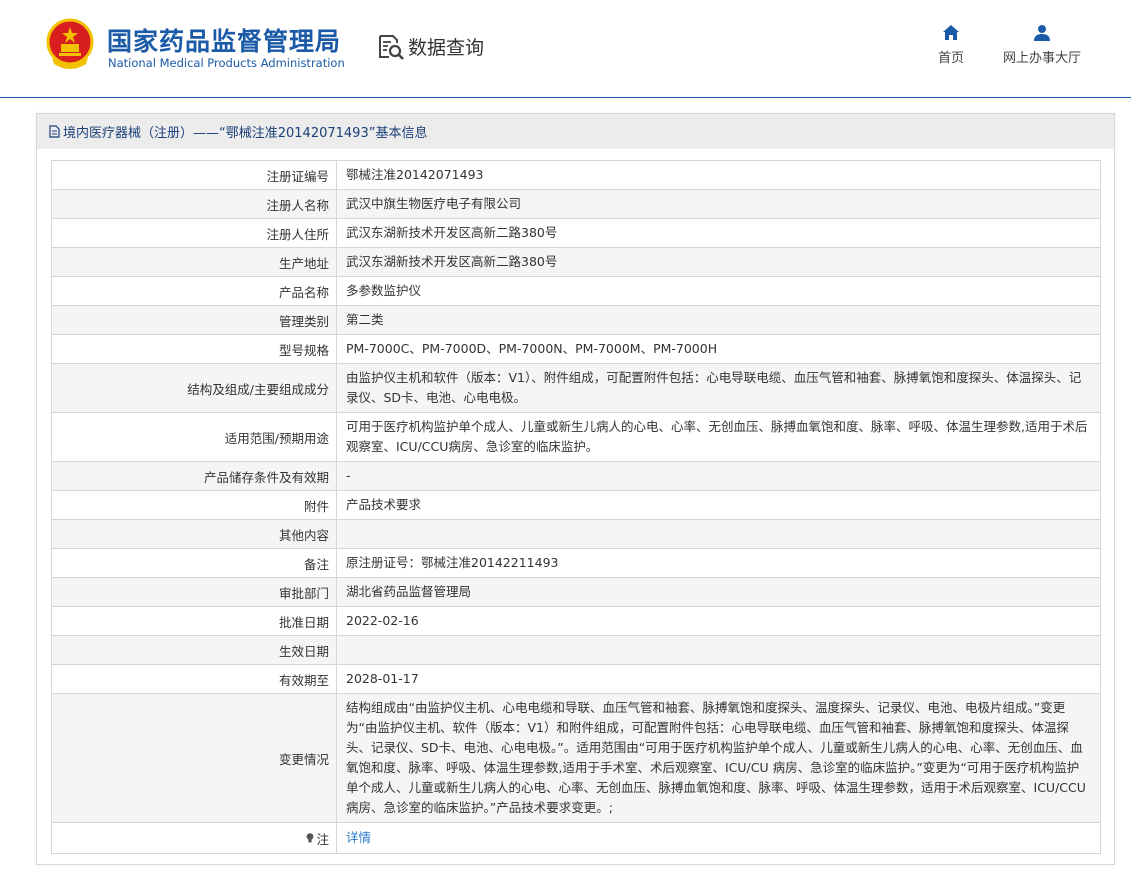 Image resolution: width=1131 pixels, height=881 pixels. I want to click on field-label: 其他内容, so click(194, 534).